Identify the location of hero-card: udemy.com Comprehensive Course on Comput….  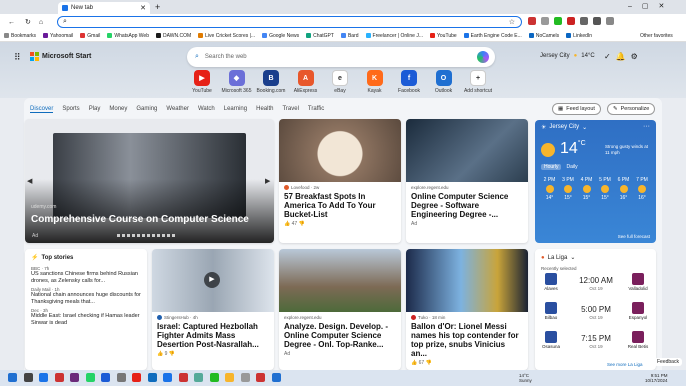
(149, 181).